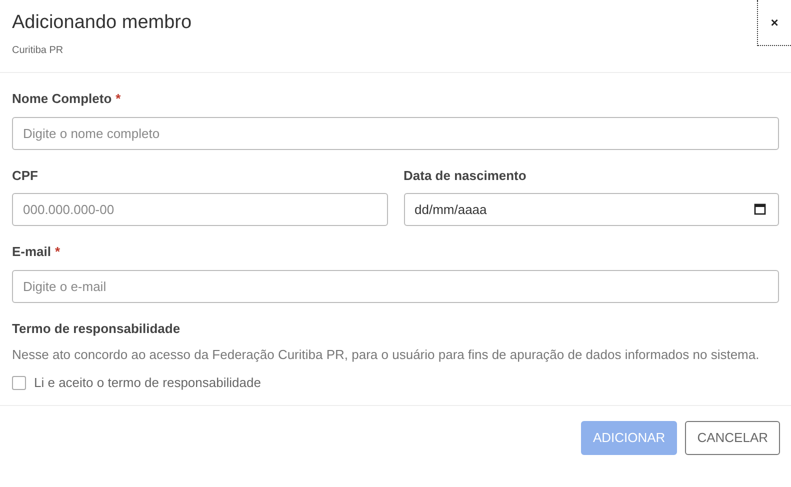 The height and width of the screenshot is (487, 791). I want to click on close-button: ×, so click(774, 23).